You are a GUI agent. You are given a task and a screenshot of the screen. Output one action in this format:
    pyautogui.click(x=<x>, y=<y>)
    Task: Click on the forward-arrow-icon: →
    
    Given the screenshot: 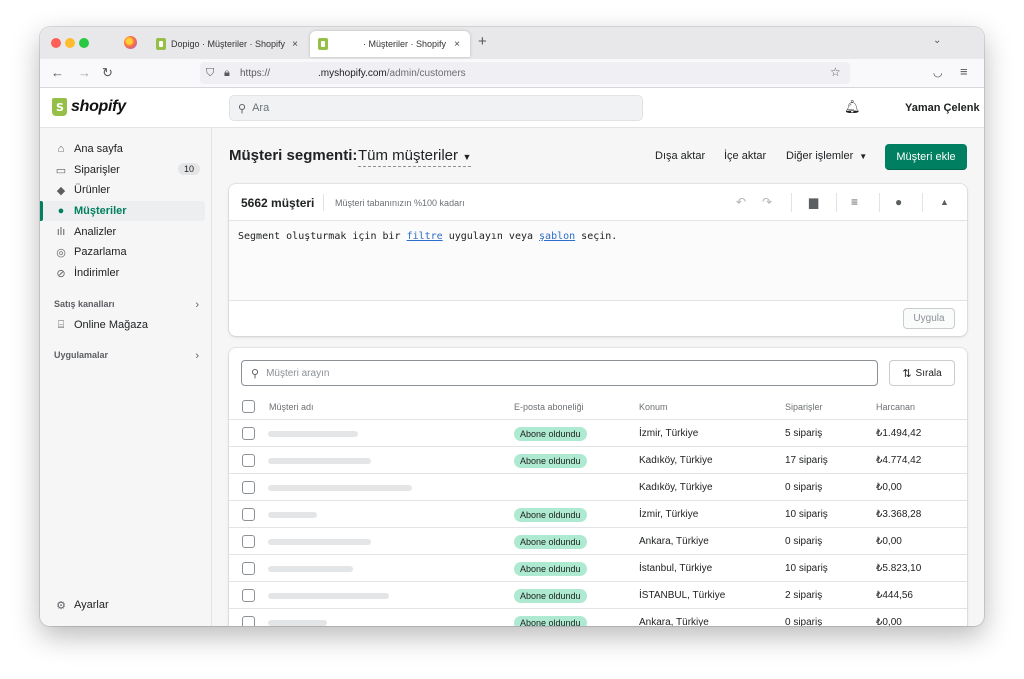 What is the action you would take?
    pyautogui.click(x=84, y=72)
    